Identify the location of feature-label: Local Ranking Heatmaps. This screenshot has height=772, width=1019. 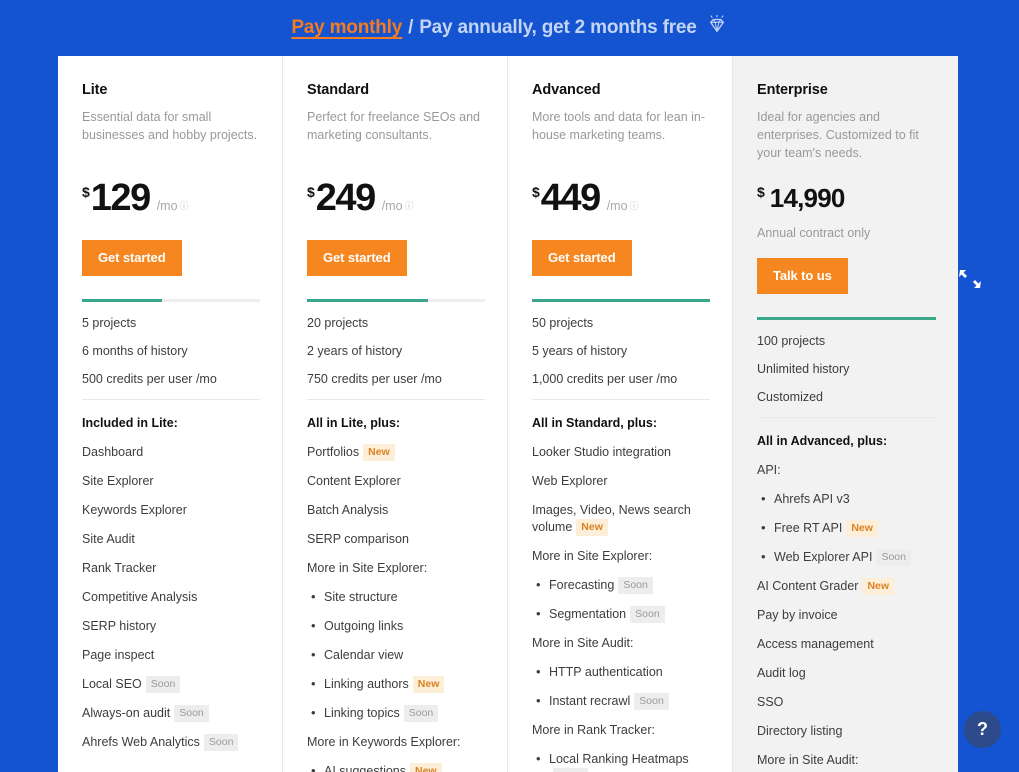
(619, 759).